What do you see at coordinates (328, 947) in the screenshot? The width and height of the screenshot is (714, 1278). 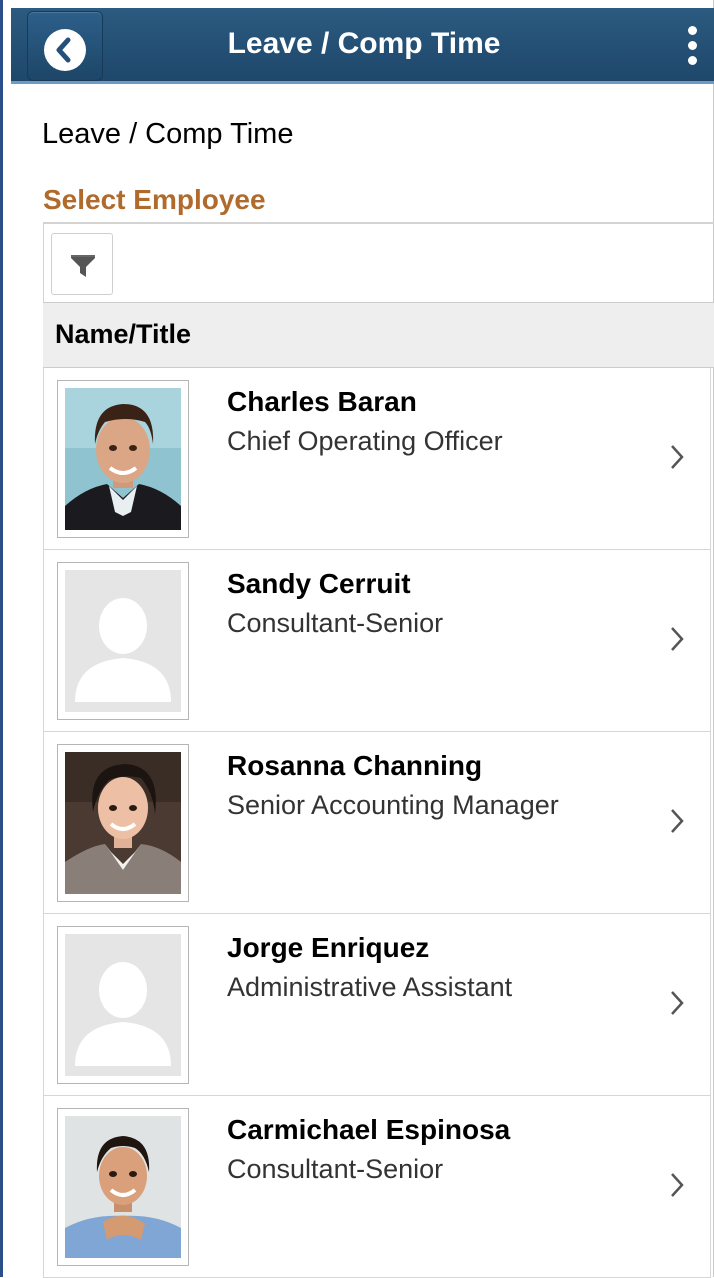 I see `employee-name: Jorge Enriquez` at bounding box center [328, 947].